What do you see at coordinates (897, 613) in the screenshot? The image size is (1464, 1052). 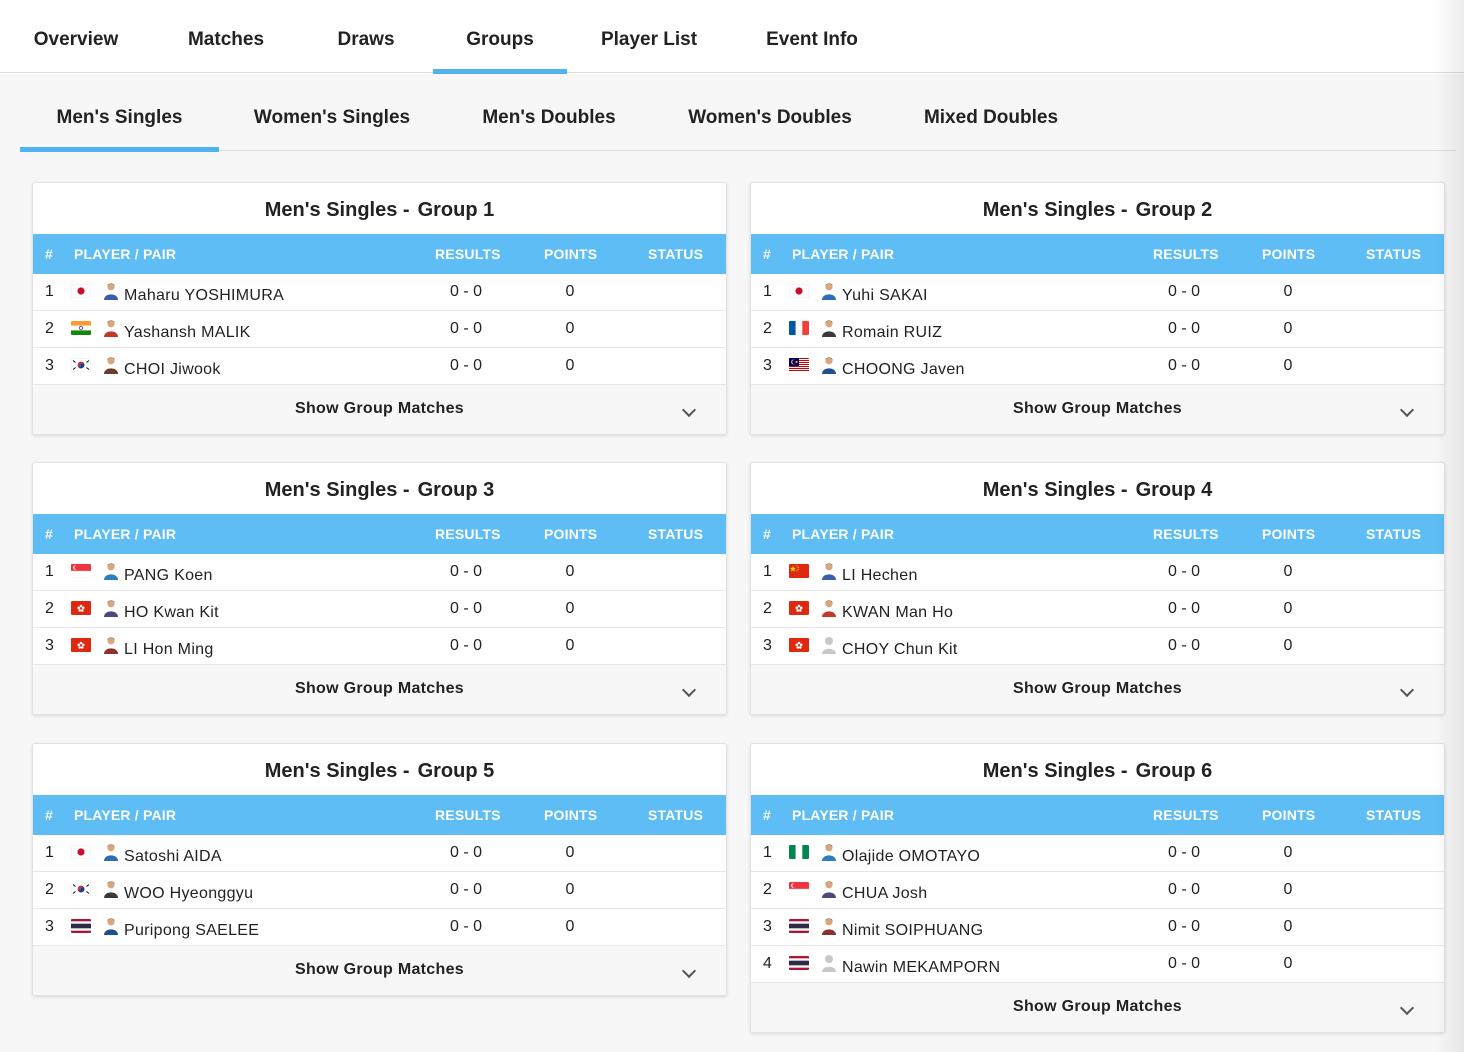 I see `player-name: KWAN Man Ho` at bounding box center [897, 613].